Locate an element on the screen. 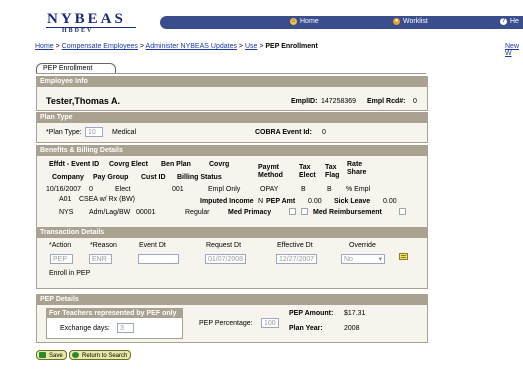 The height and width of the screenshot is (381, 523). home-icon: ⌂ is located at coordinates (293, 21).